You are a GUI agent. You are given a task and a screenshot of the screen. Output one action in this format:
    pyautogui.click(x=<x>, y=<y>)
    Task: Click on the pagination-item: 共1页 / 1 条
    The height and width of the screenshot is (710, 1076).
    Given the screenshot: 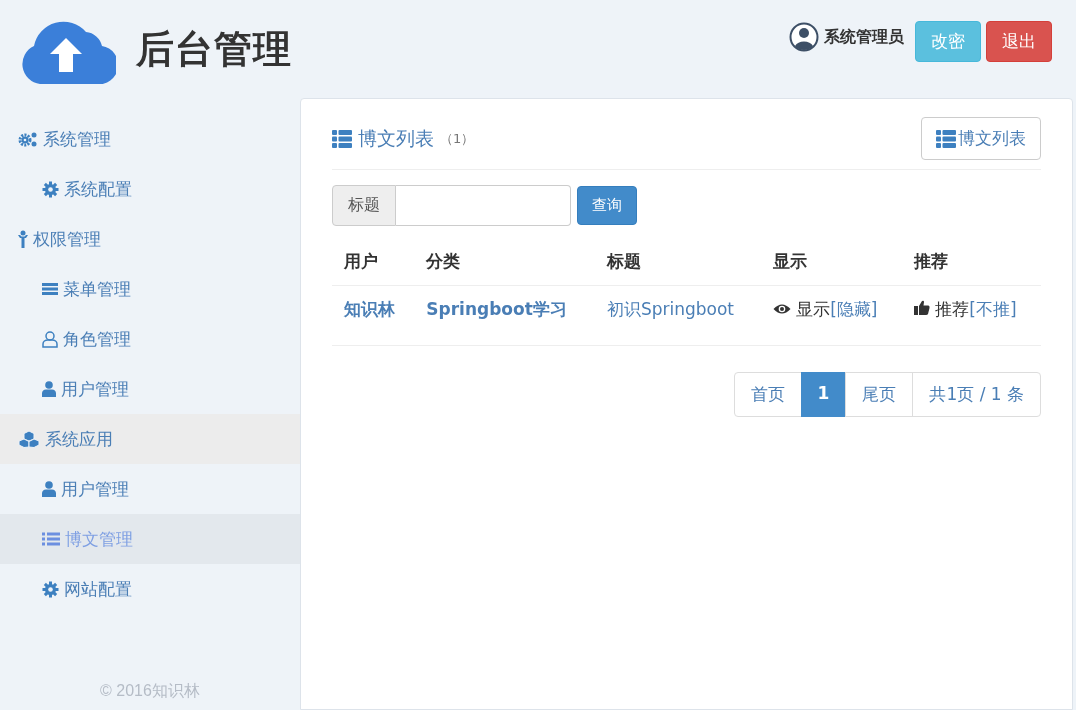 What is the action you would take?
    pyautogui.click(x=976, y=394)
    